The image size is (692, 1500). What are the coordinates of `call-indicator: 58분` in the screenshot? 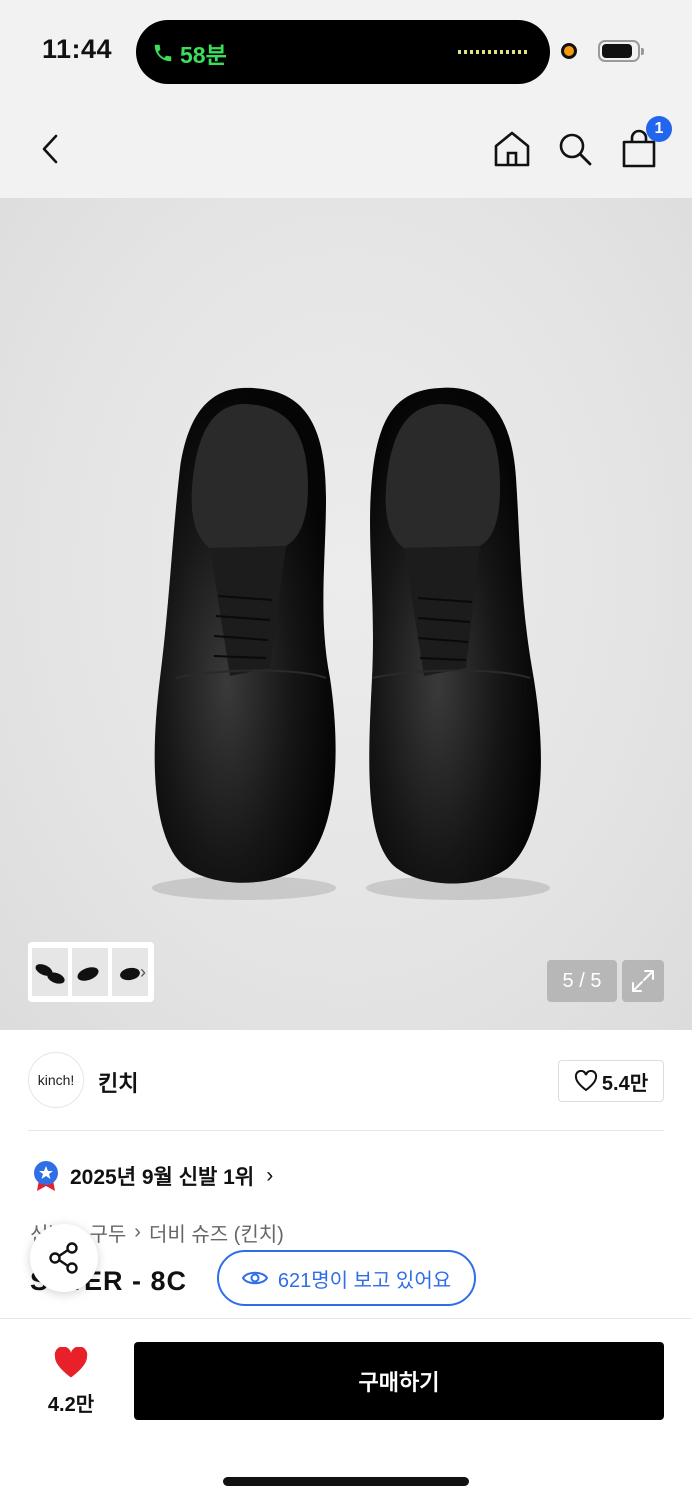 It's located at (189, 53).